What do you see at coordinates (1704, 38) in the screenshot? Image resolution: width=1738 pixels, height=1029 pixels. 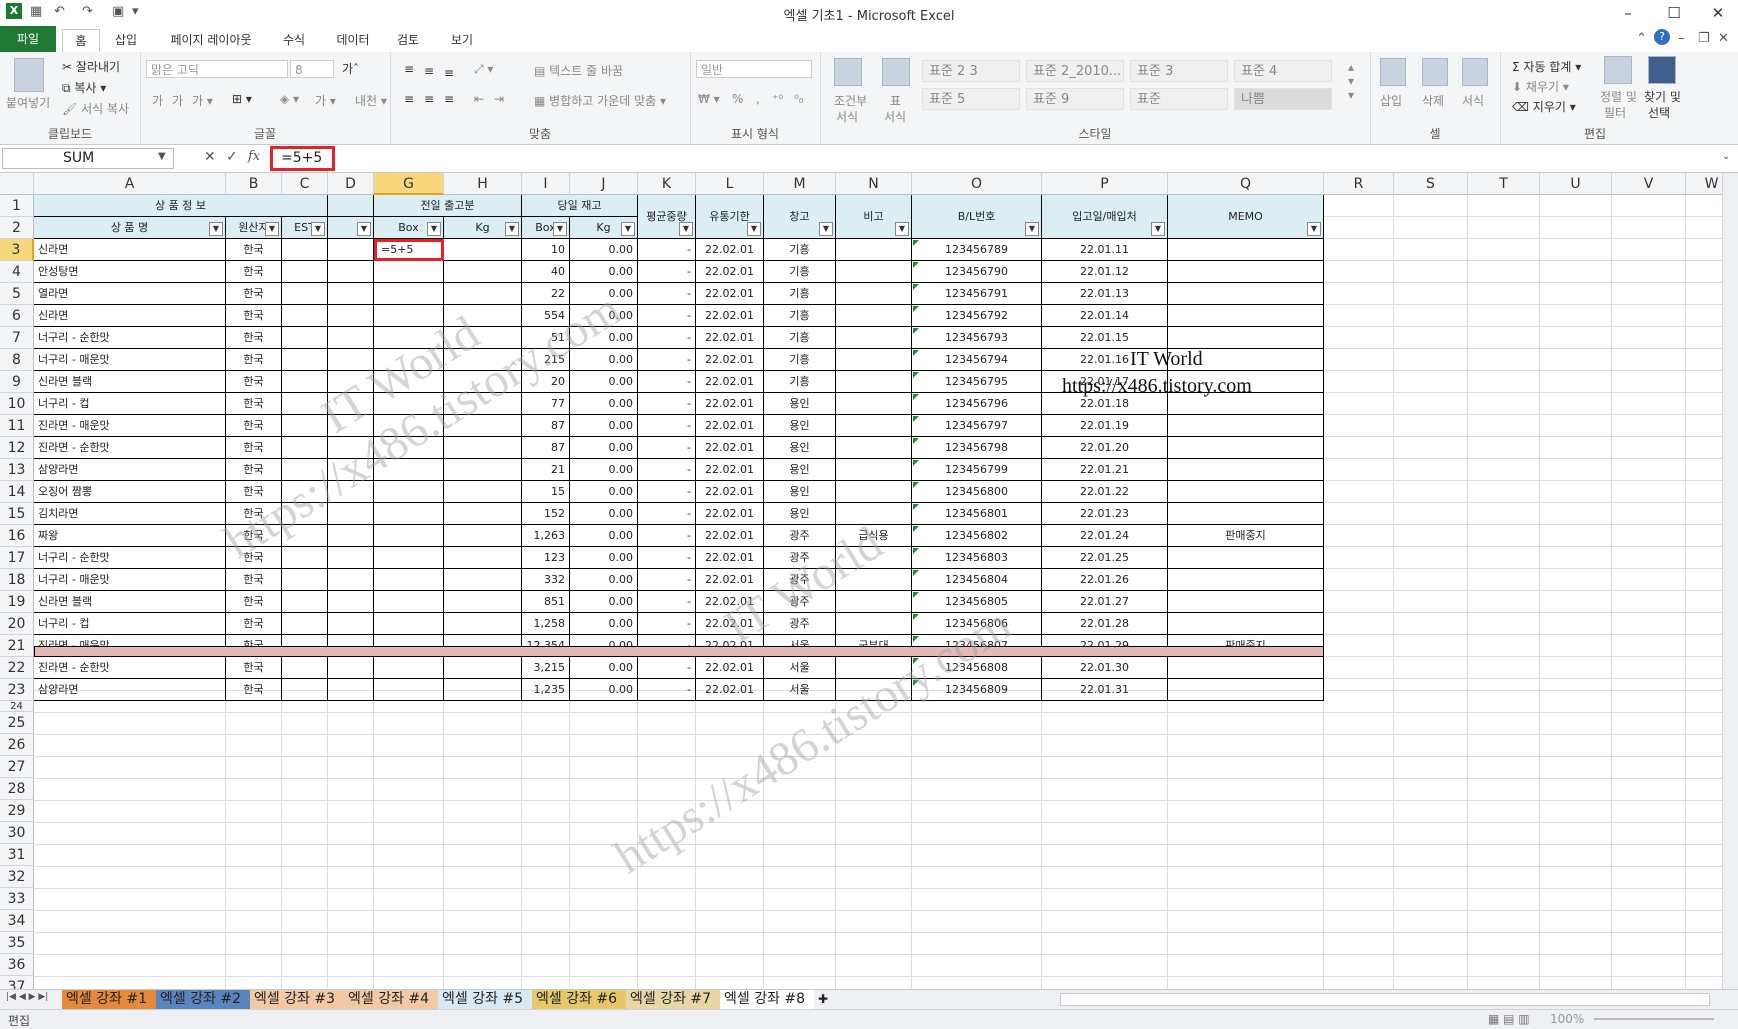 I see `window-restore-small-icon: ❐` at bounding box center [1704, 38].